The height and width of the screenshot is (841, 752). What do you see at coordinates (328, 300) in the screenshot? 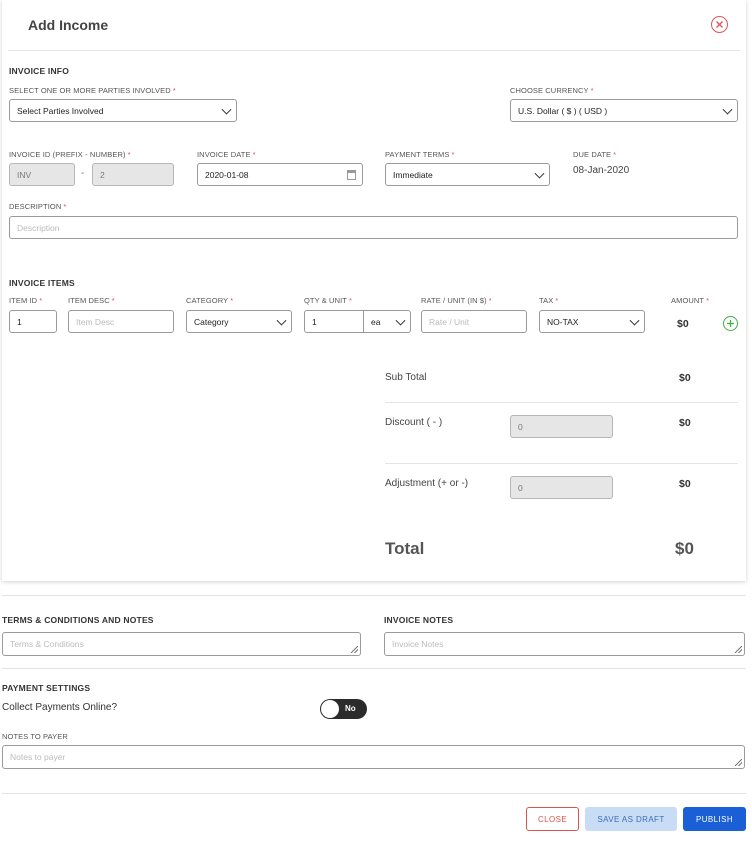
I see `col-qty-unit: QTY & UNIT *` at bounding box center [328, 300].